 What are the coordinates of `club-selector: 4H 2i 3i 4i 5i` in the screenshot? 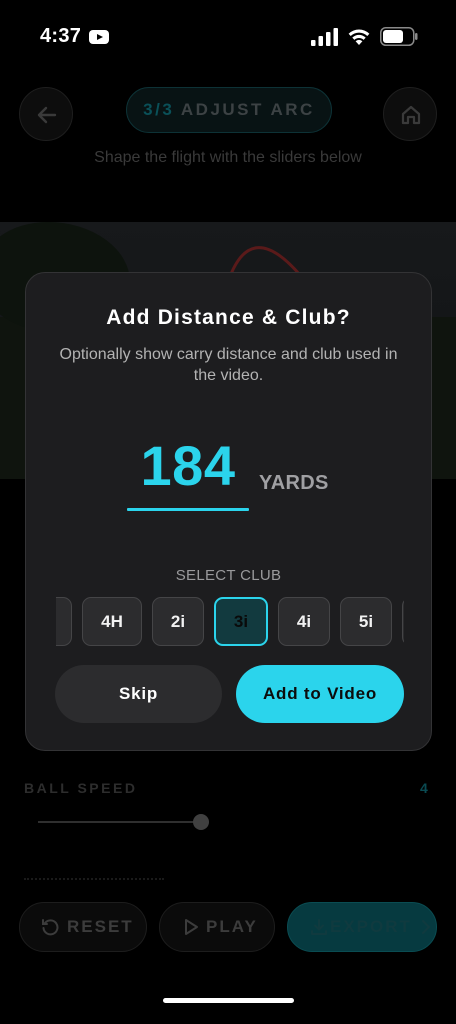 It's located at (230, 622).